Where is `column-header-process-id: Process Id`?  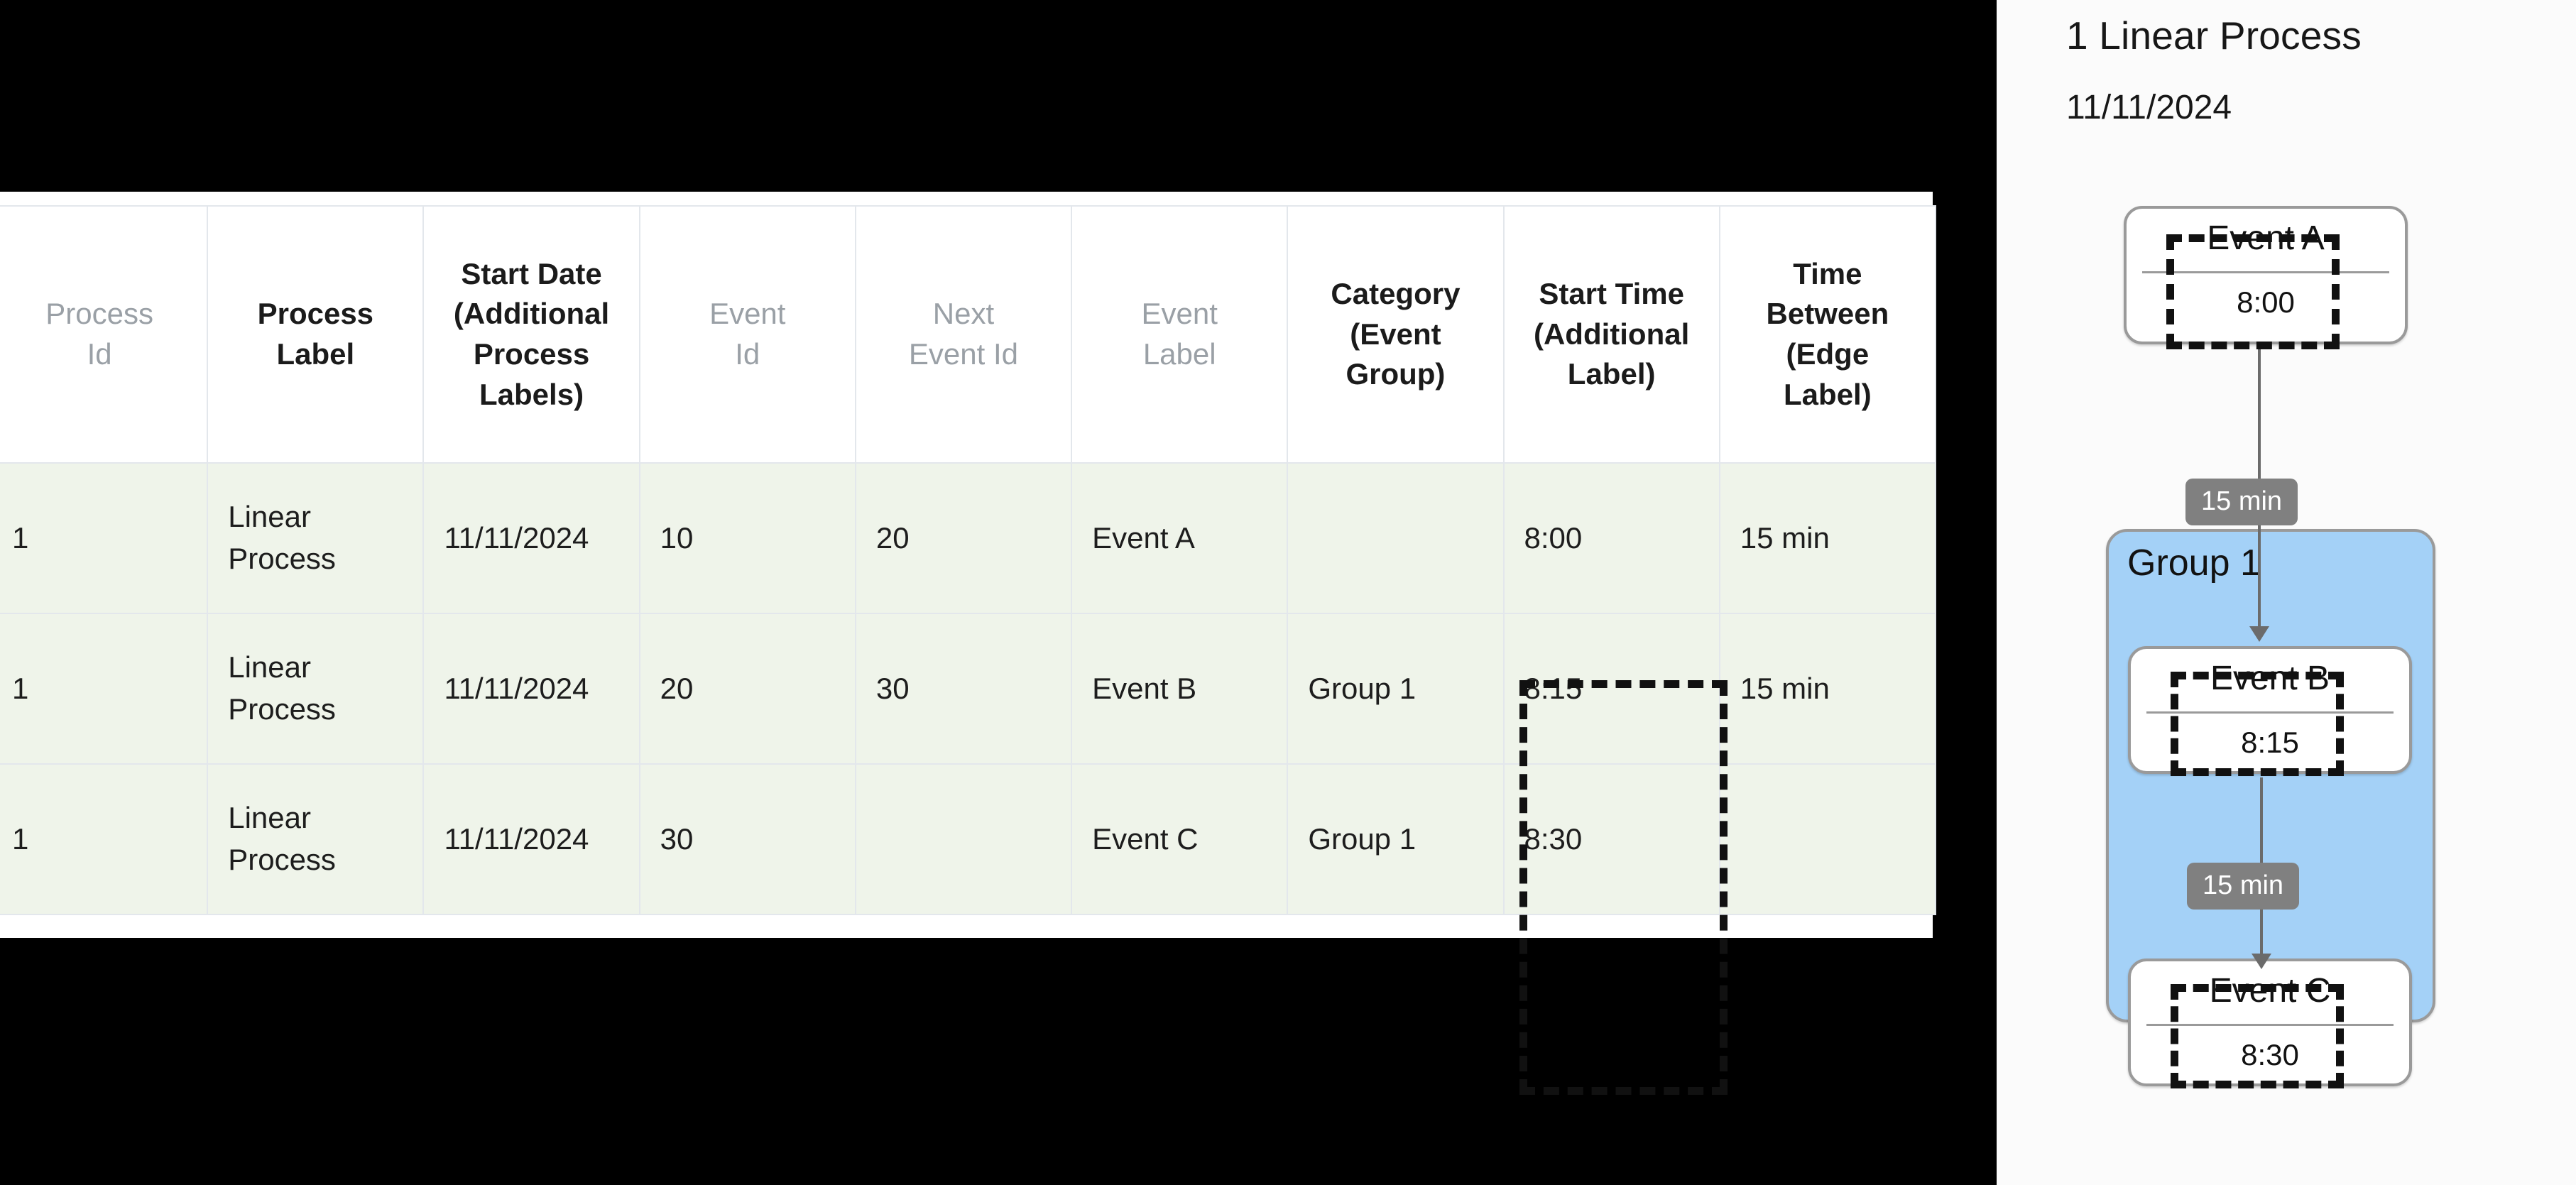
column-header-process-id: Process Id is located at coordinates (104, 334).